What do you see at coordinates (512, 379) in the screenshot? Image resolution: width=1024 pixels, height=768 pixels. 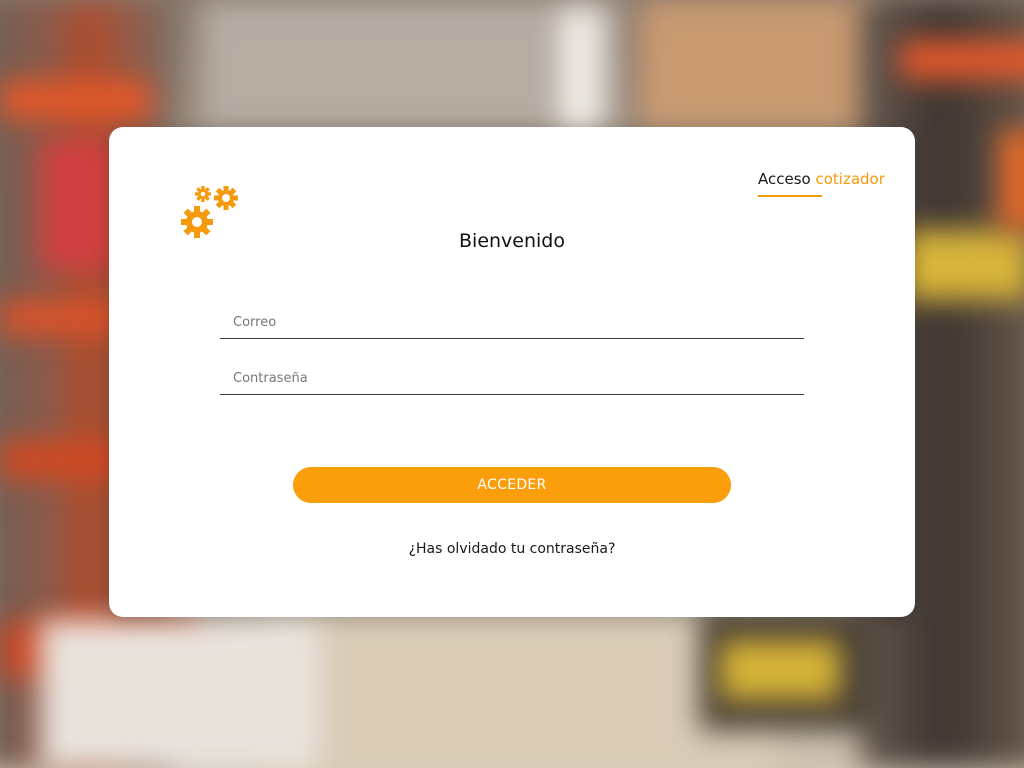 I see `password-field` at bounding box center [512, 379].